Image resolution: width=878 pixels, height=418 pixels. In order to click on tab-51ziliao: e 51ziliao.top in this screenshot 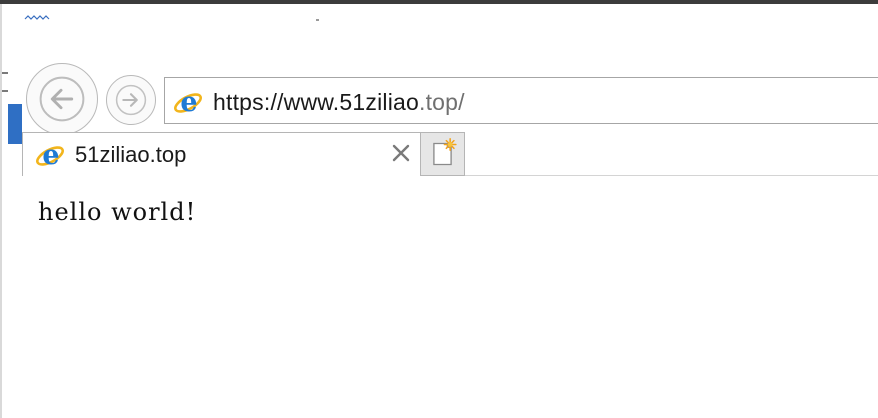, I will do `click(221, 154)`.